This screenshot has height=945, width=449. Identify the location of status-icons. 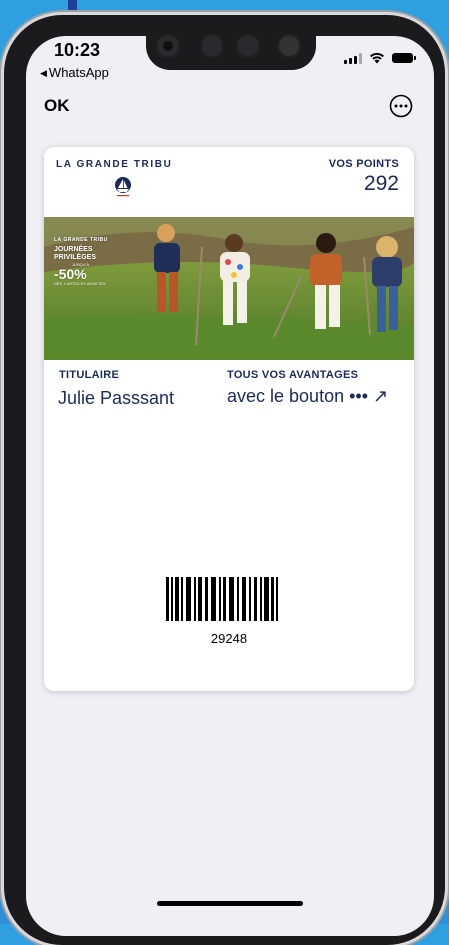
(380, 58).